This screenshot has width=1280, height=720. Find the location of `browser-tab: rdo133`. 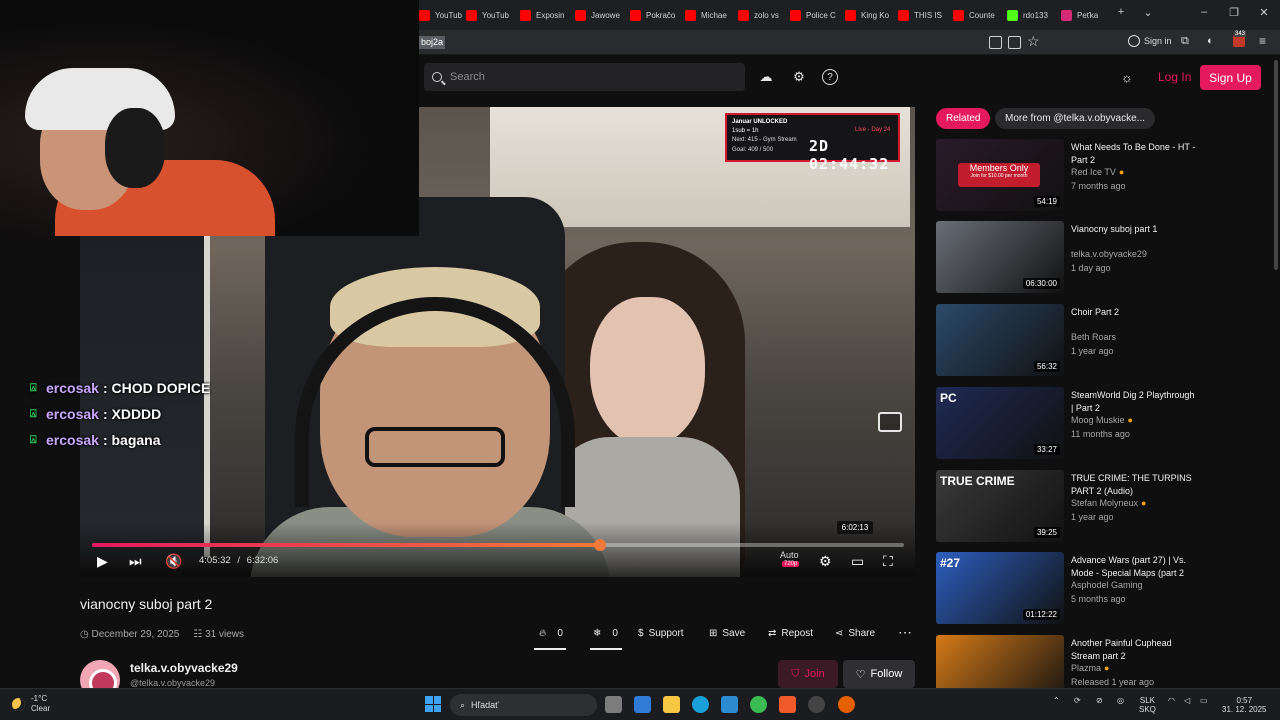

browser-tab: rdo133 is located at coordinates (1032, 15).